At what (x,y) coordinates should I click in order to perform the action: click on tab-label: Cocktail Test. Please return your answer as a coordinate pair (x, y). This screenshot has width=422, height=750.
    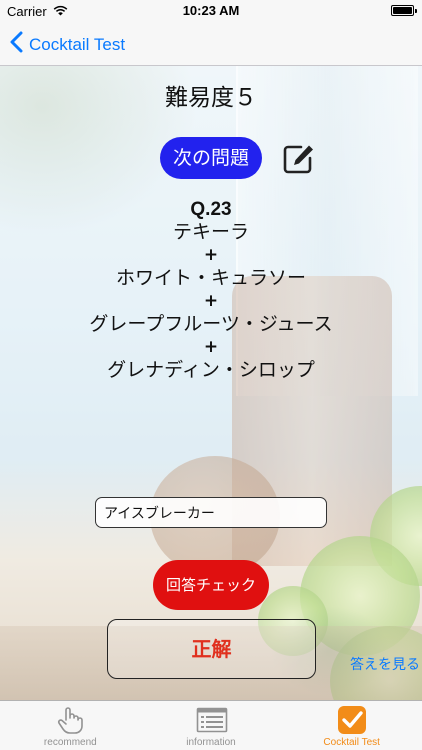
    Looking at the image, I should click on (351, 742).